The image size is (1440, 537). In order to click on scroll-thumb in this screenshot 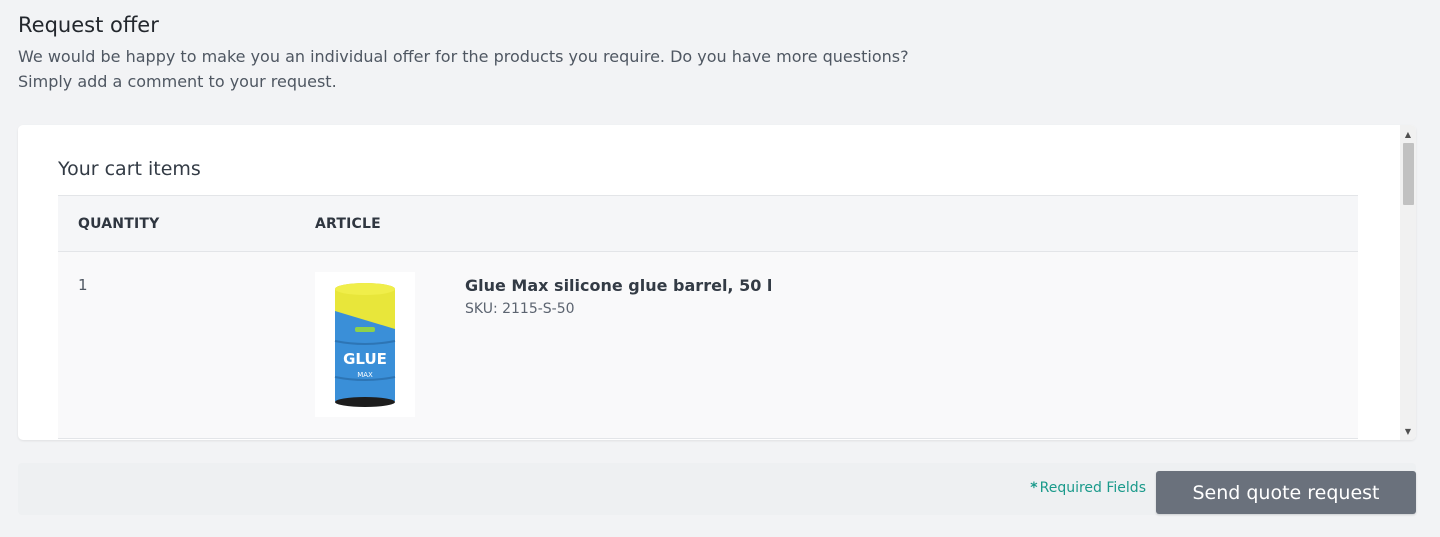, I will do `click(1408, 174)`.